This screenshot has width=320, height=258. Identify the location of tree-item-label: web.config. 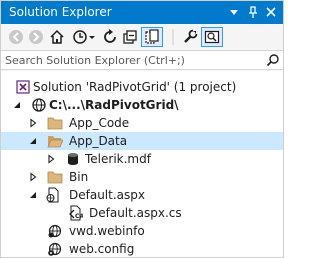
(102, 249).